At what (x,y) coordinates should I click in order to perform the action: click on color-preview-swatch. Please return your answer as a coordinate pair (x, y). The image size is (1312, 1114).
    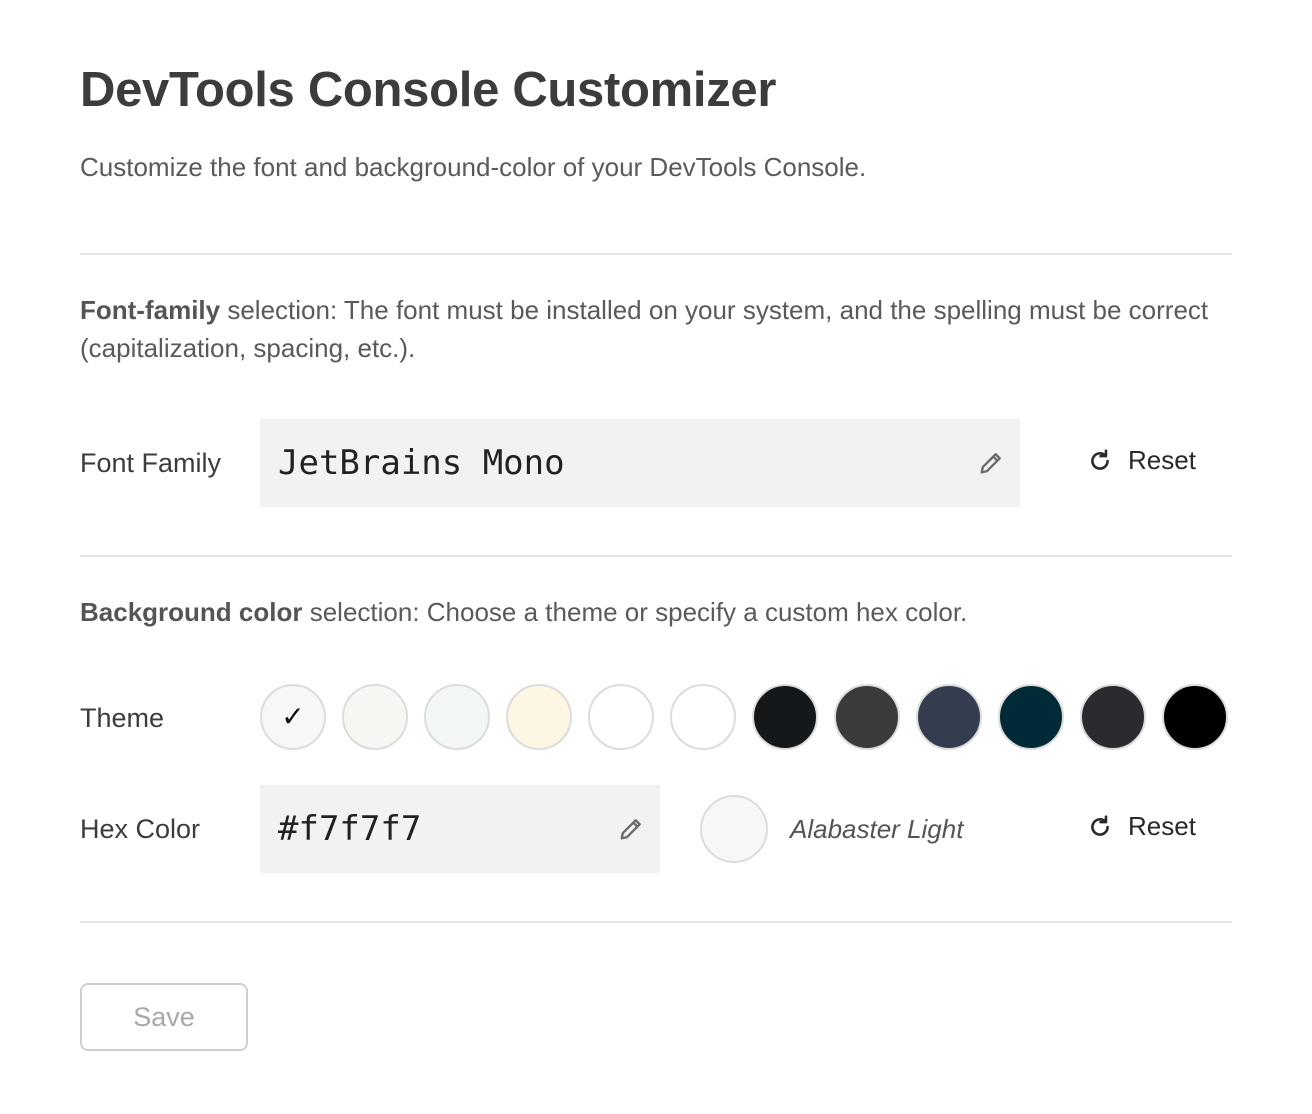
    Looking at the image, I should click on (734, 829).